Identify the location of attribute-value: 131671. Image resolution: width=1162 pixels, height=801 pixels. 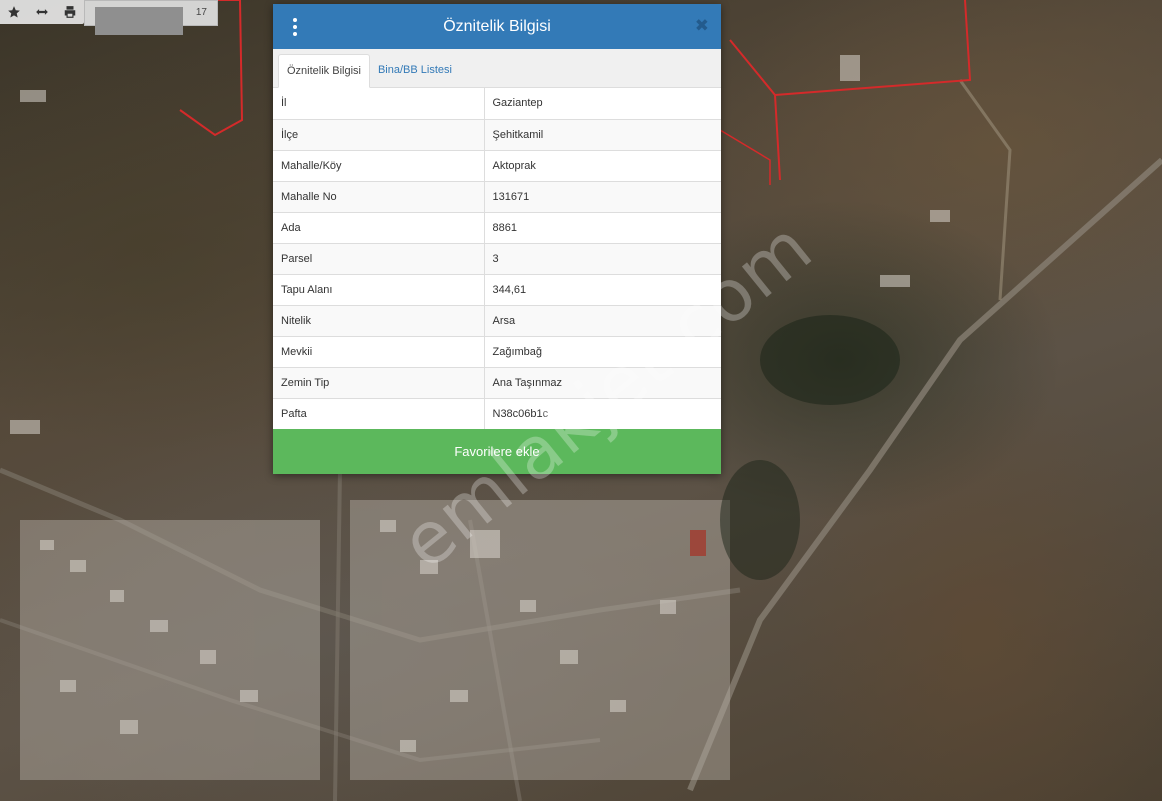
(602, 196).